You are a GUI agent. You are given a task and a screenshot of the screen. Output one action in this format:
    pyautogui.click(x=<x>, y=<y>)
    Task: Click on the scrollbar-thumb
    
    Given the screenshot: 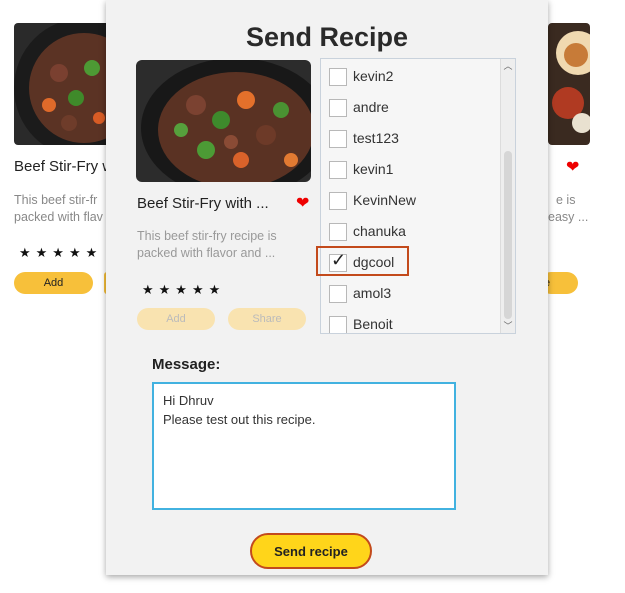 What is the action you would take?
    pyautogui.click(x=508, y=235)
    